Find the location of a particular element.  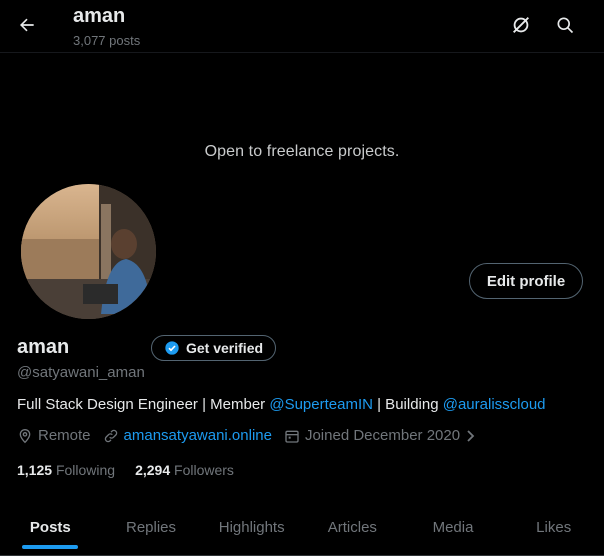

follow-stats: 1,125 Following 2,294 Followers is located at coordinates (125, 470).